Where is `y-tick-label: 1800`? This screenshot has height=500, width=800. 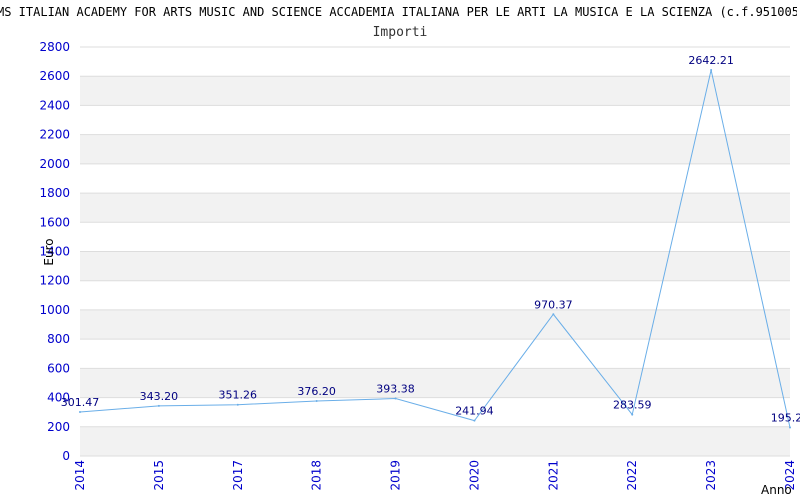
y-tick-label: 1800 is located at coordinates (54, 193).